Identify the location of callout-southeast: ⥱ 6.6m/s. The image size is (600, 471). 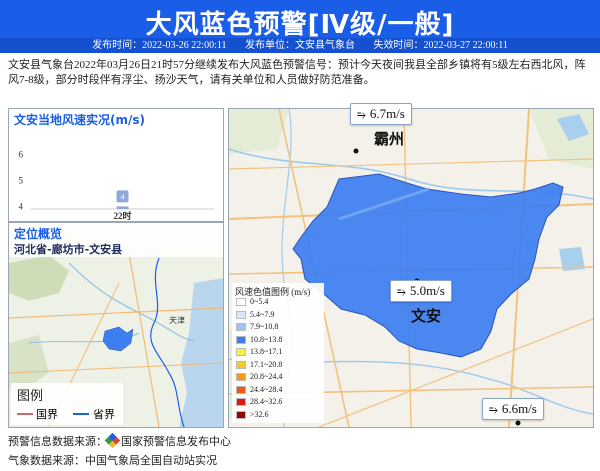
(513, 409).